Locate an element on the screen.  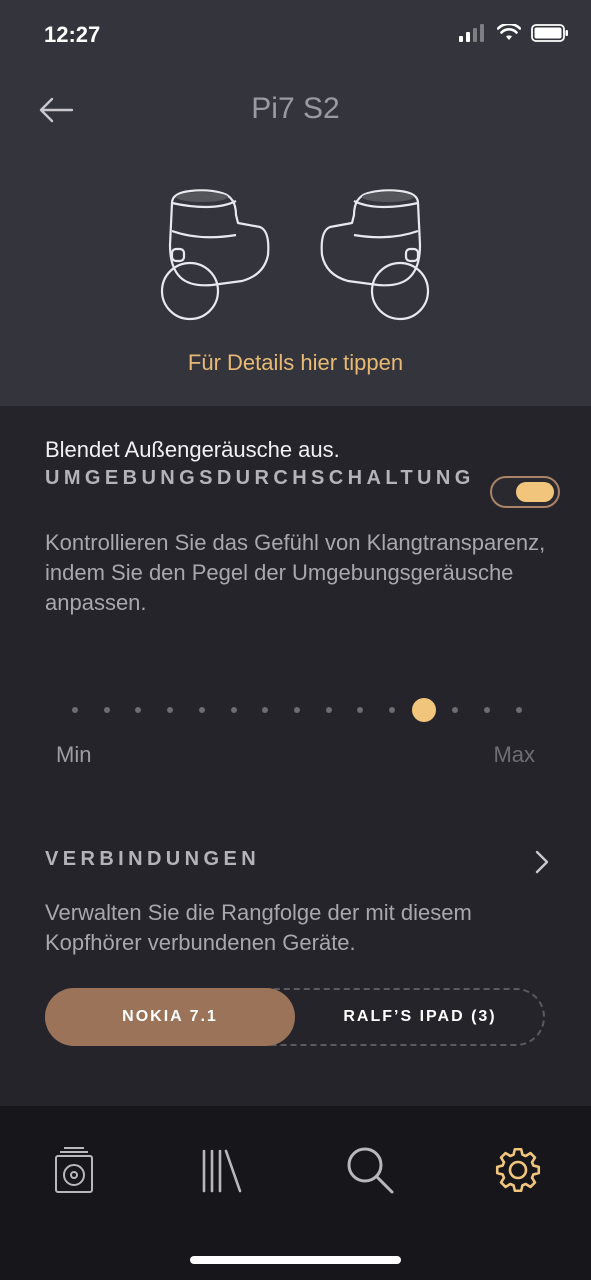
earbuds-illustration is located at coordinates (295, 255).